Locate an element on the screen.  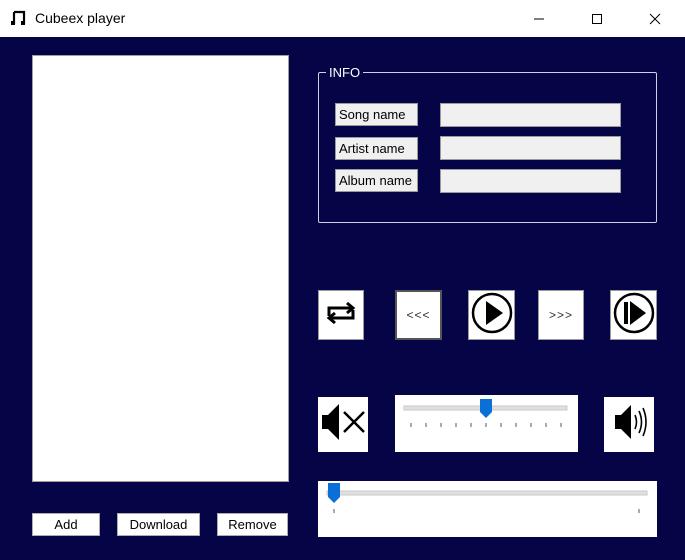
next-label: >>> is located at coordinates (561, 315).